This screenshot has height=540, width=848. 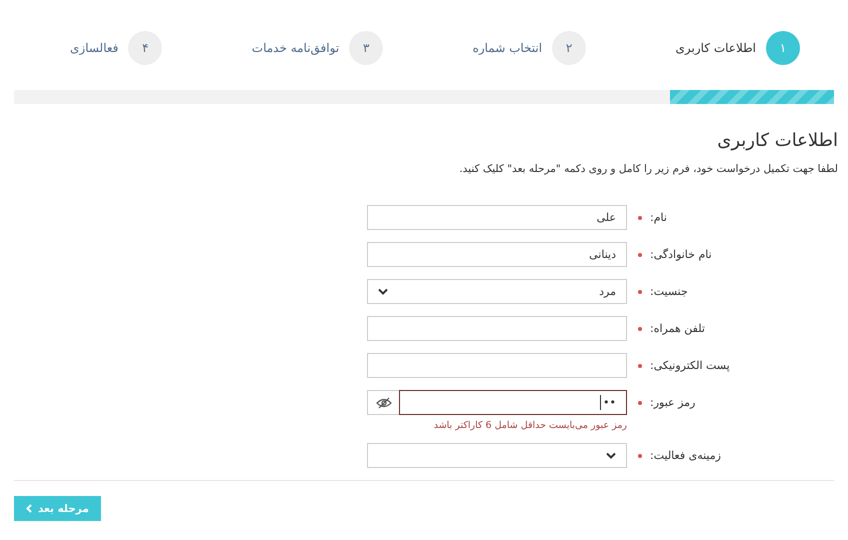 I want to click on field-label: جنسیت:, so click(x=669, y=291).